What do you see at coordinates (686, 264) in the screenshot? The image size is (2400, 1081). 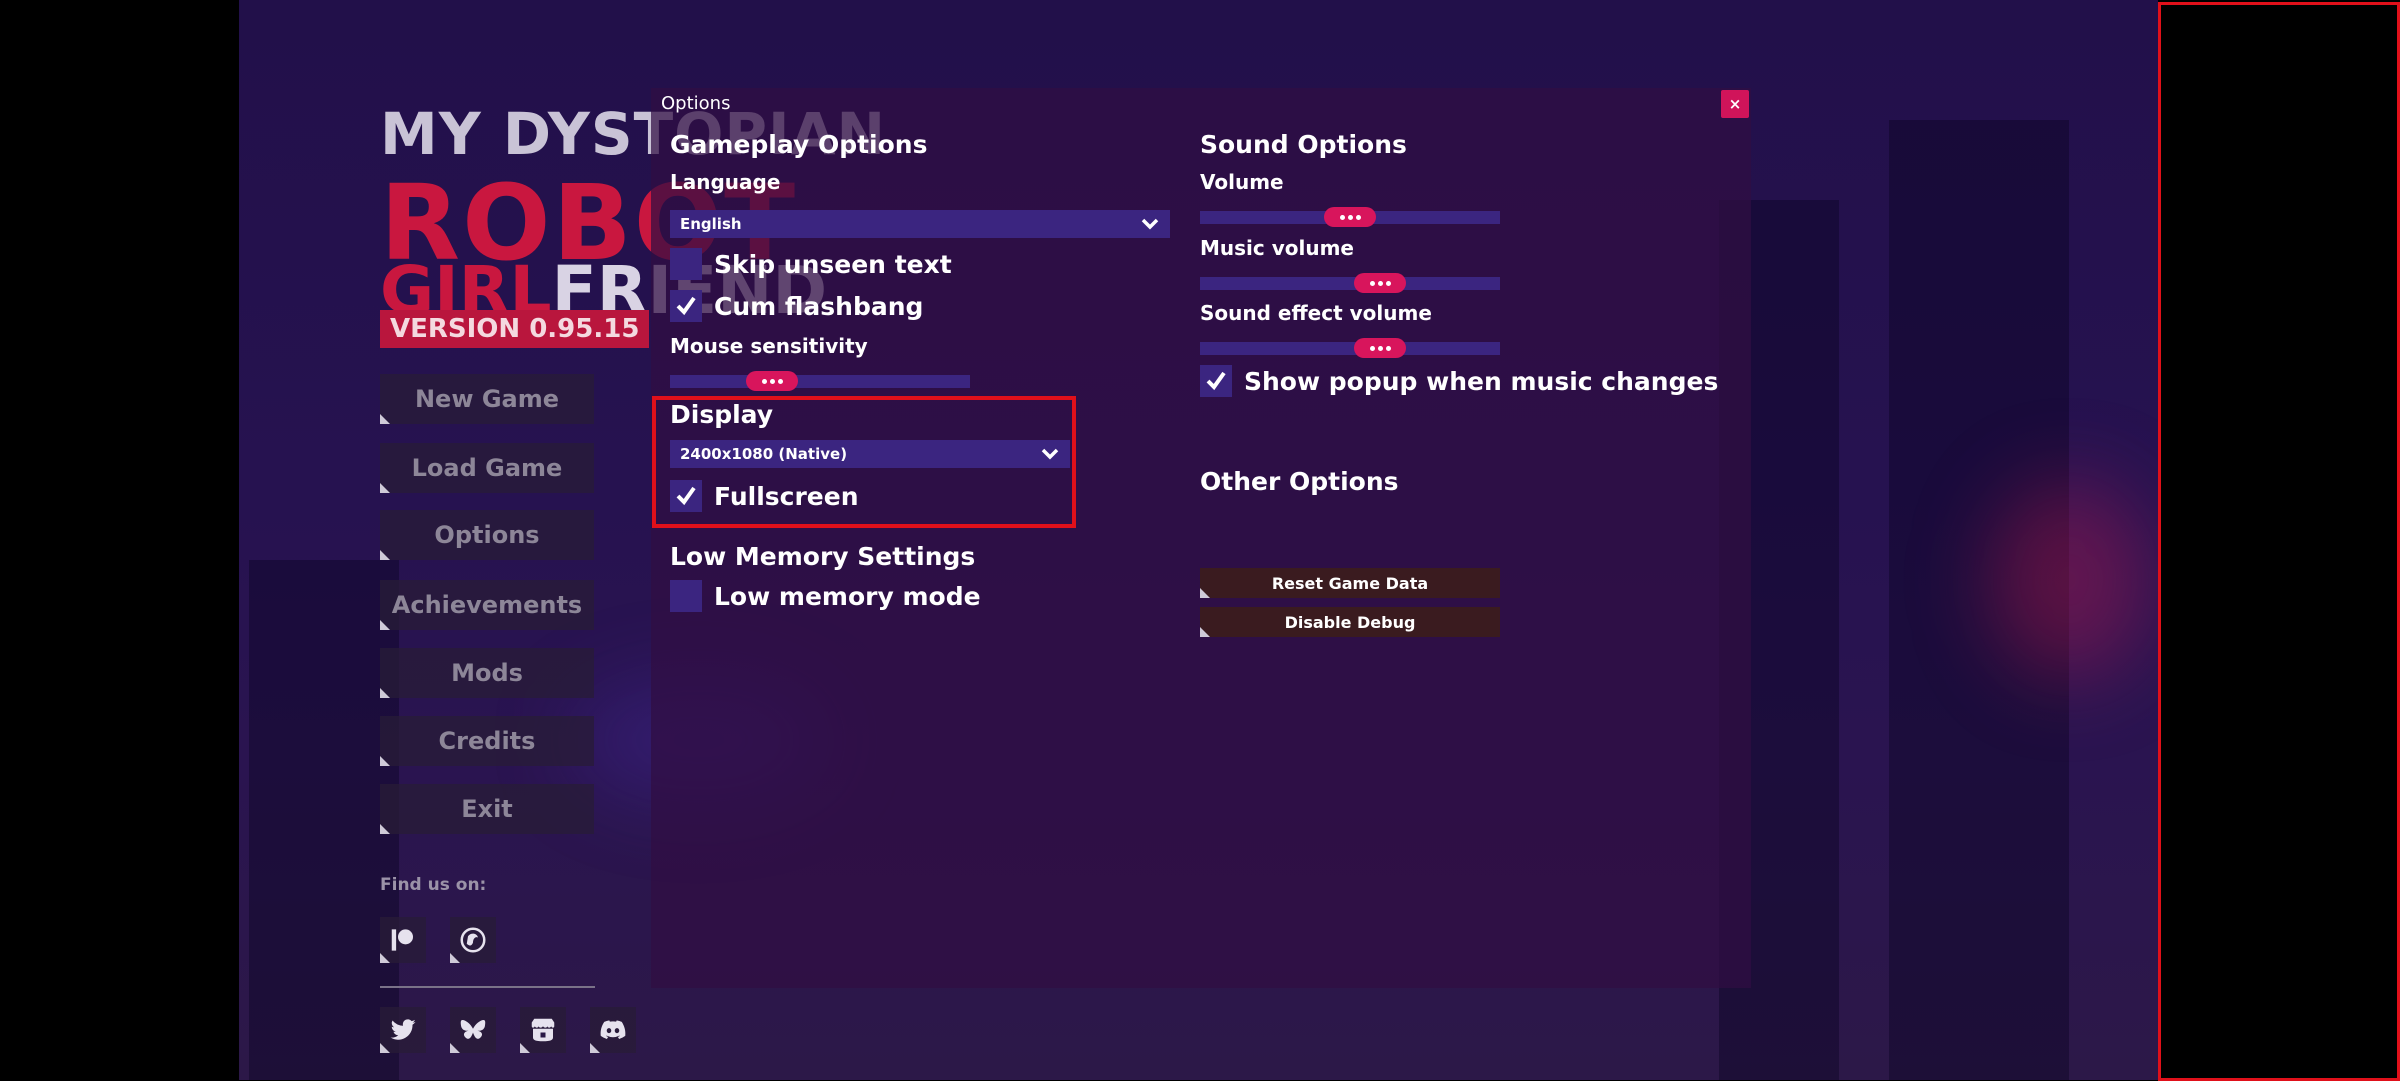 I see `skip-unseen-checkbox` at bounding box center [686, 264].